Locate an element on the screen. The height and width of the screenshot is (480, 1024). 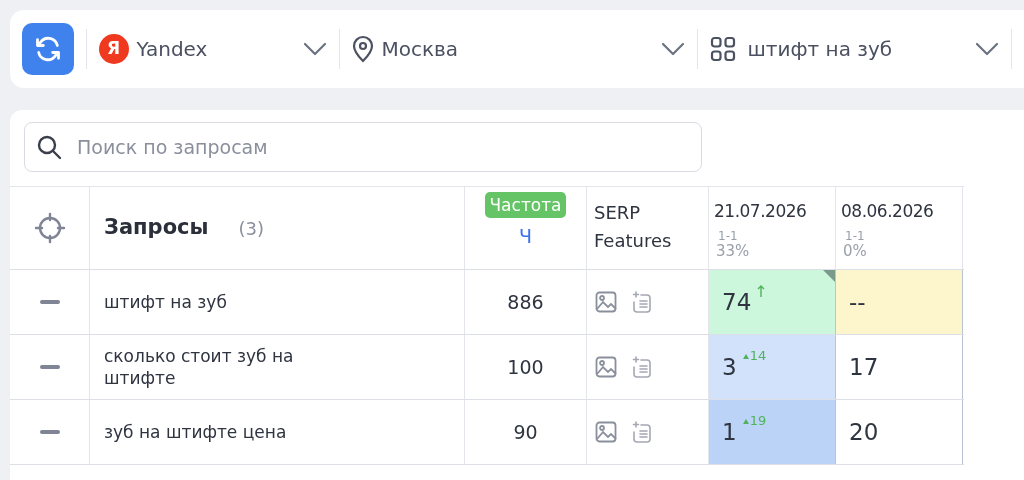
region-label: Москва is located at coordinates (420, 49).